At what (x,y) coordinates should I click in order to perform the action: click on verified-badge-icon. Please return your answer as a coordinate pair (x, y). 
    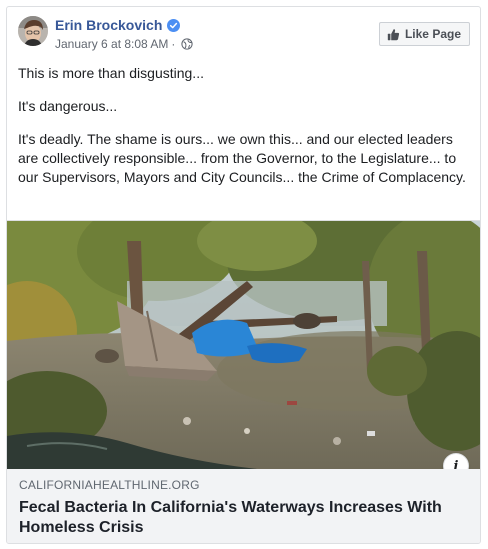
    Looking at the image, I should click on (174, 25).